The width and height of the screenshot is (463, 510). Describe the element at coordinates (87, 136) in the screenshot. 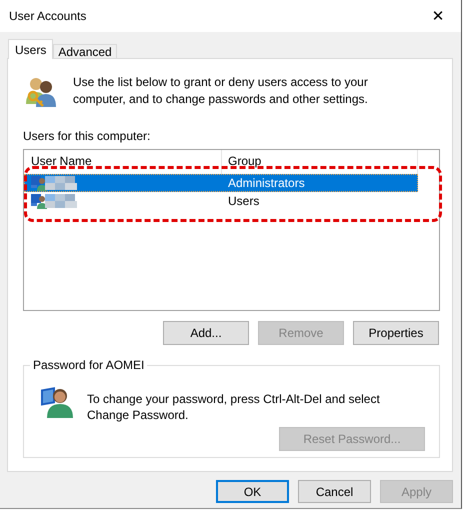

I see `users-label: Users for this computer:` at that location.